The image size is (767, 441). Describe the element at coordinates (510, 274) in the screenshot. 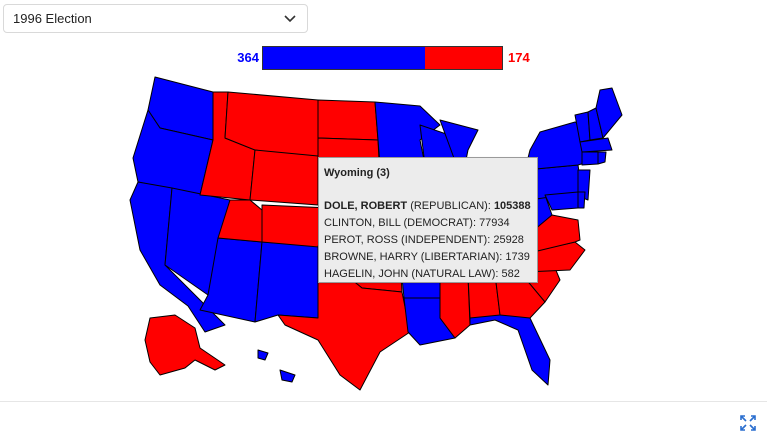

I see `candidate-votes: 582` at that location.